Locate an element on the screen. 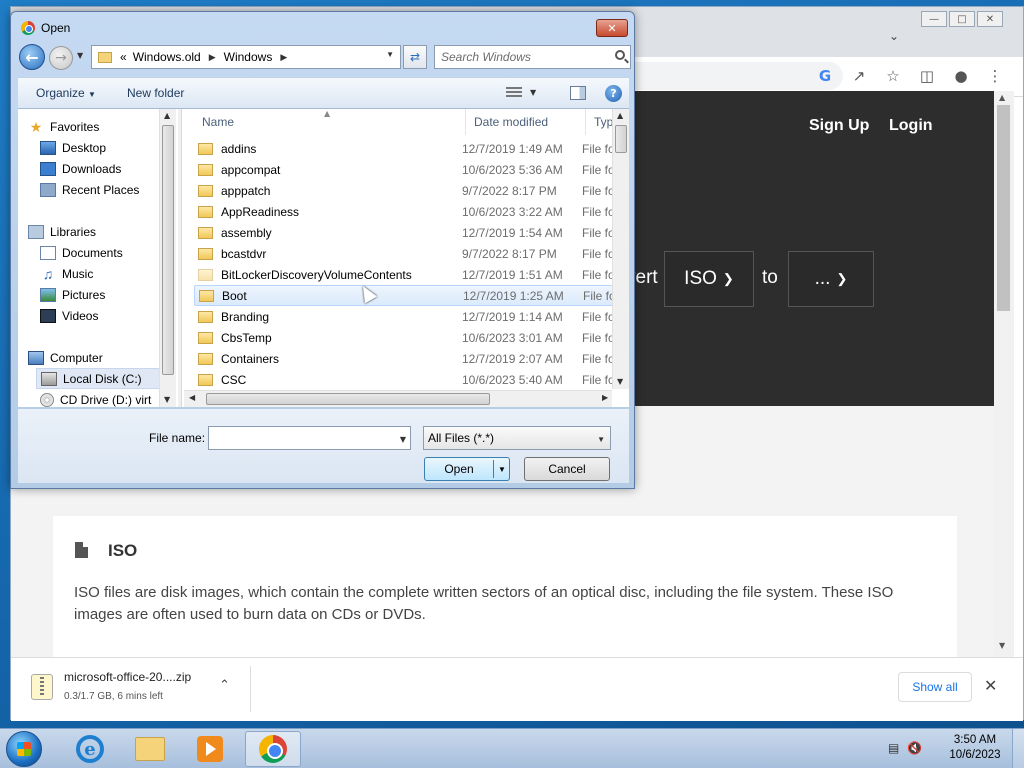 This screenshot has height=768, width=1024. file-row: Boot 12/7/2019 1:25 AM File fol is located at coordinates (406, 295).